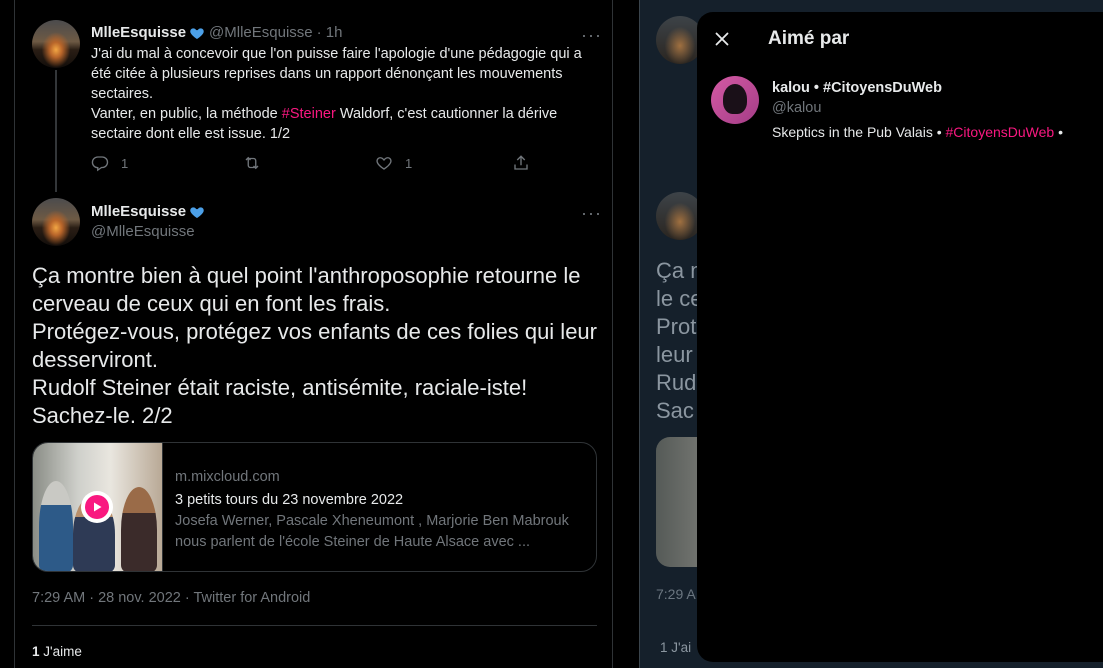  Describe the element at coordinates (227, 477) in the screenshot. I see `card-domain: m.mixcloud.com` at that location.